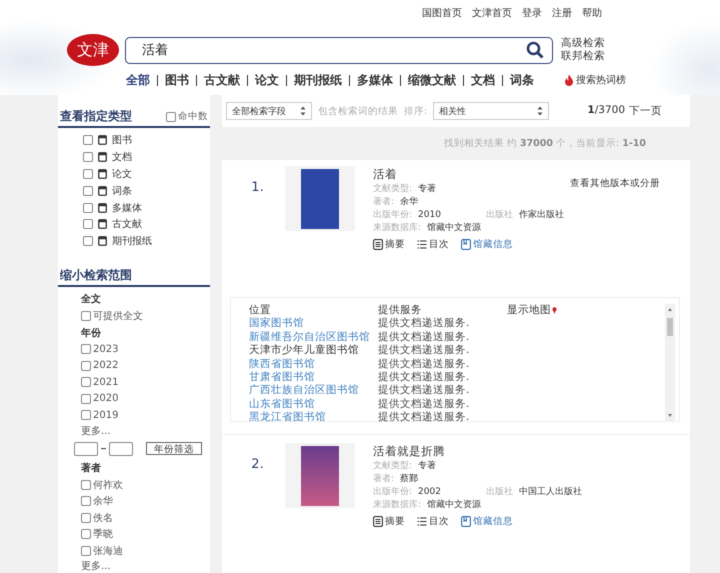 Image resolution: width=720 pixels, height=573 pixels. I want to click on category-tab: 期刊报纸, so click(317, 80).